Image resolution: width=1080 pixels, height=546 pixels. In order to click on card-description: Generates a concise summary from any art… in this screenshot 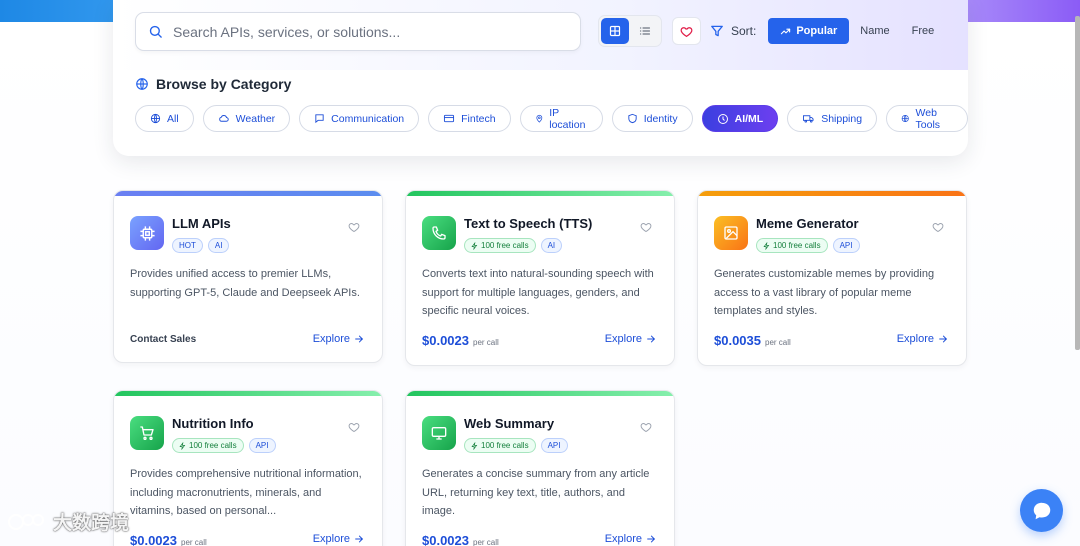, I will do `click(536, 492)`.